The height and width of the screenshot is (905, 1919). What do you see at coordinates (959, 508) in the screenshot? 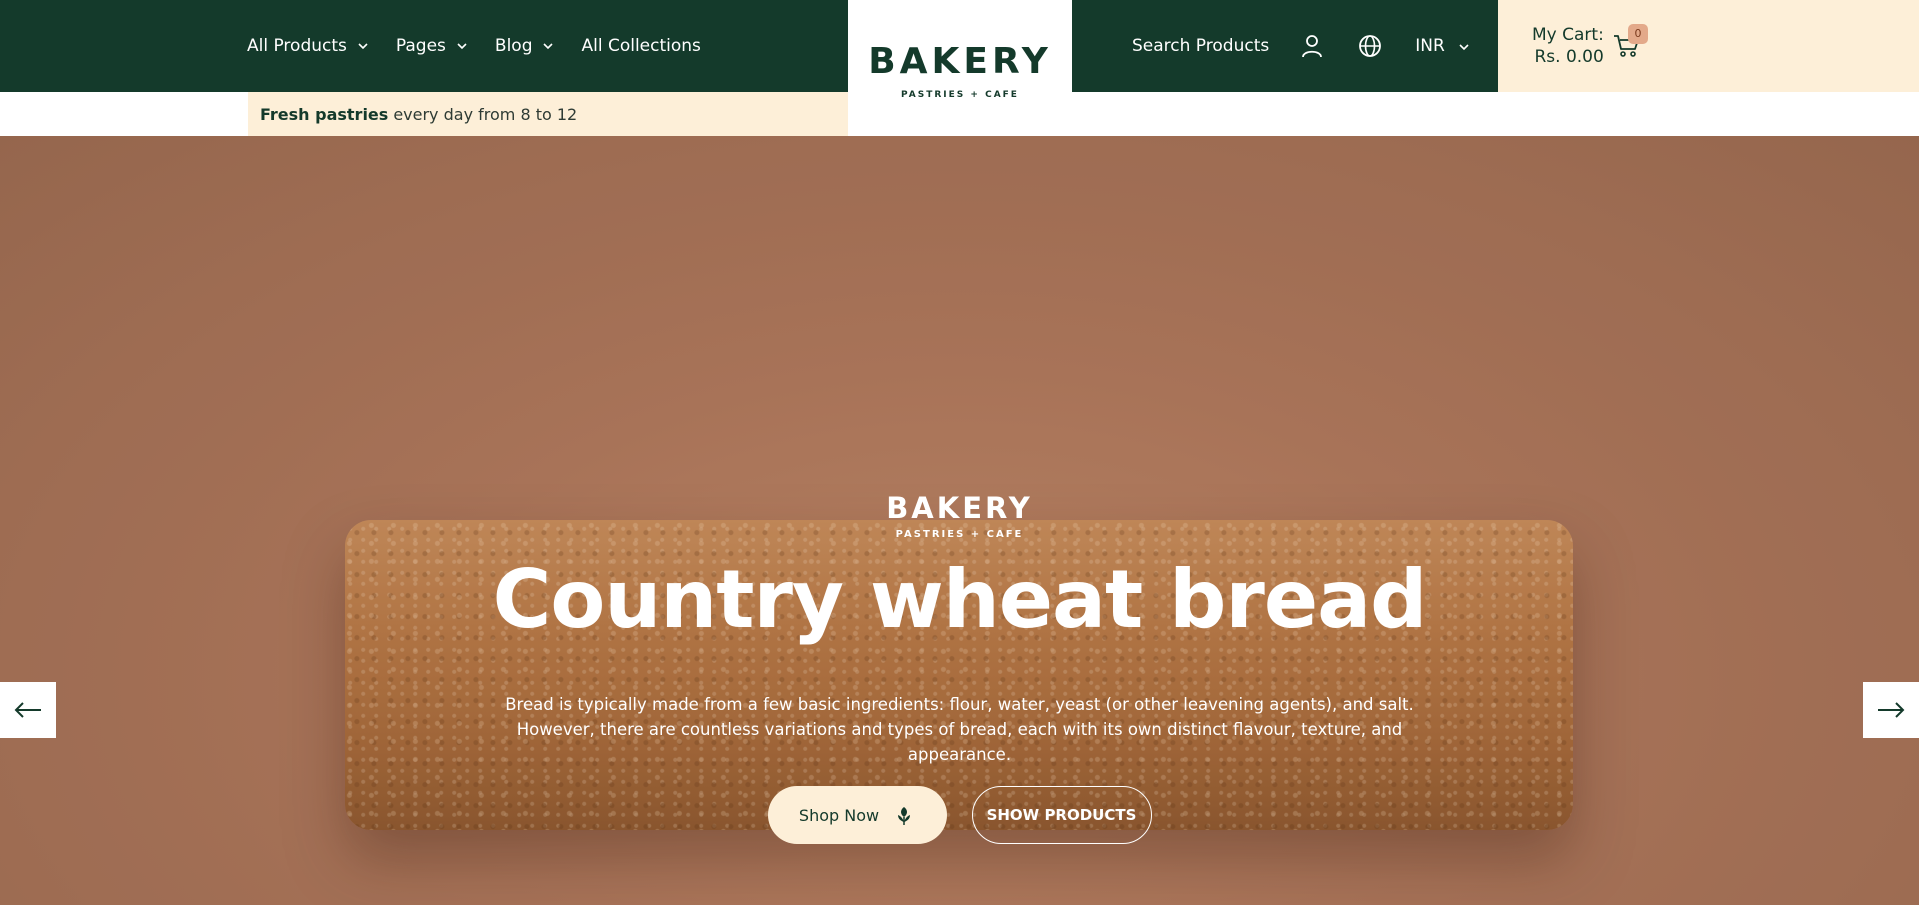
I see `hero-logo-wordmark: BAKERY` at bounding box center [959, 508].